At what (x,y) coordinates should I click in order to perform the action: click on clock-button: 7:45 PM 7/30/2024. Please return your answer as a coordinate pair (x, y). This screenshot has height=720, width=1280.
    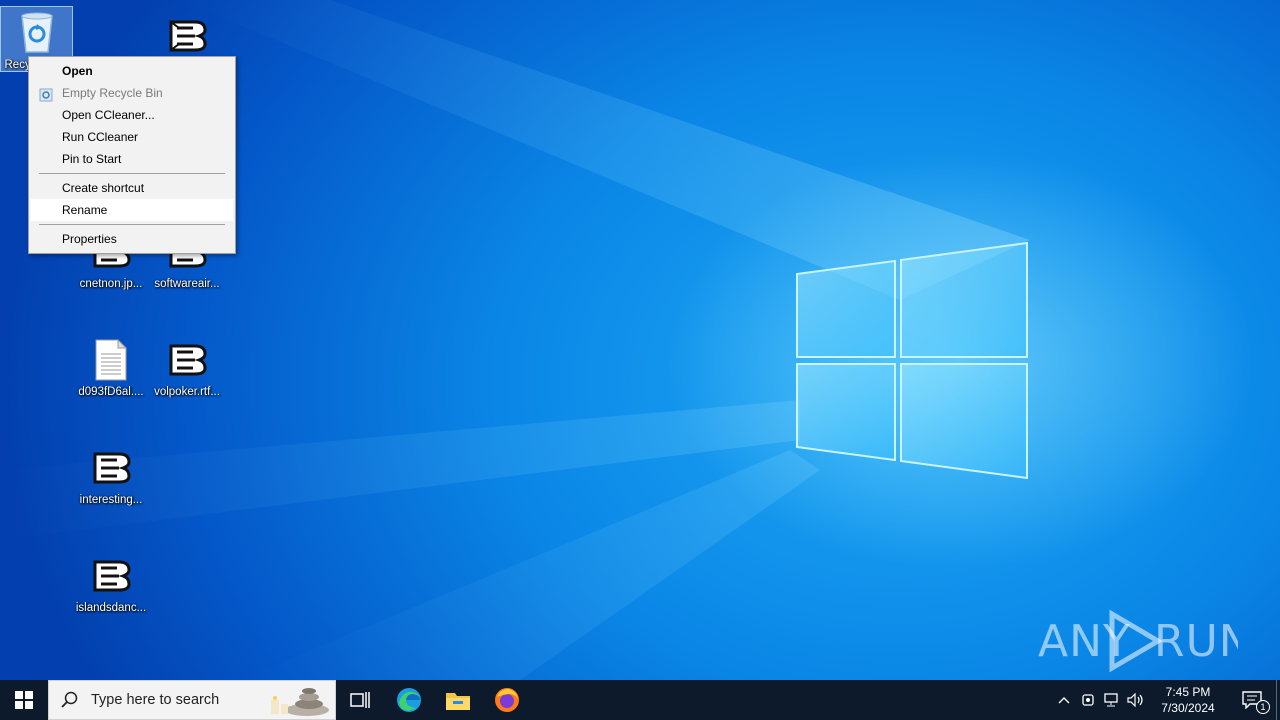
    Looking at the image, I should click on (1188, 700).